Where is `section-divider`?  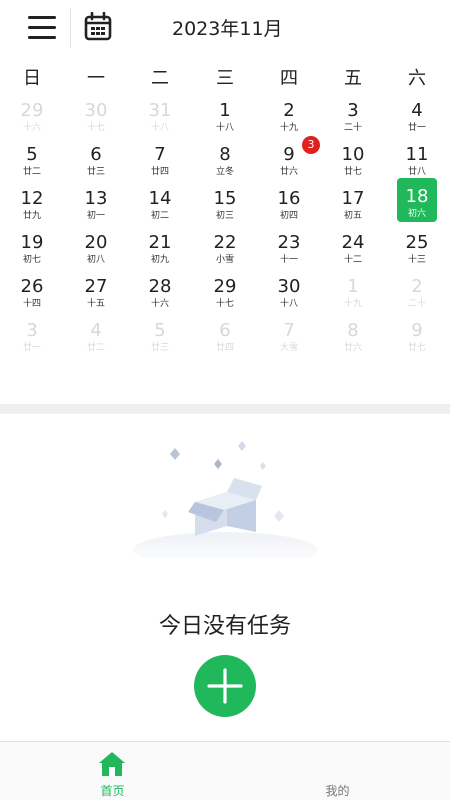
section-divider is located at coordinates (225, 409).